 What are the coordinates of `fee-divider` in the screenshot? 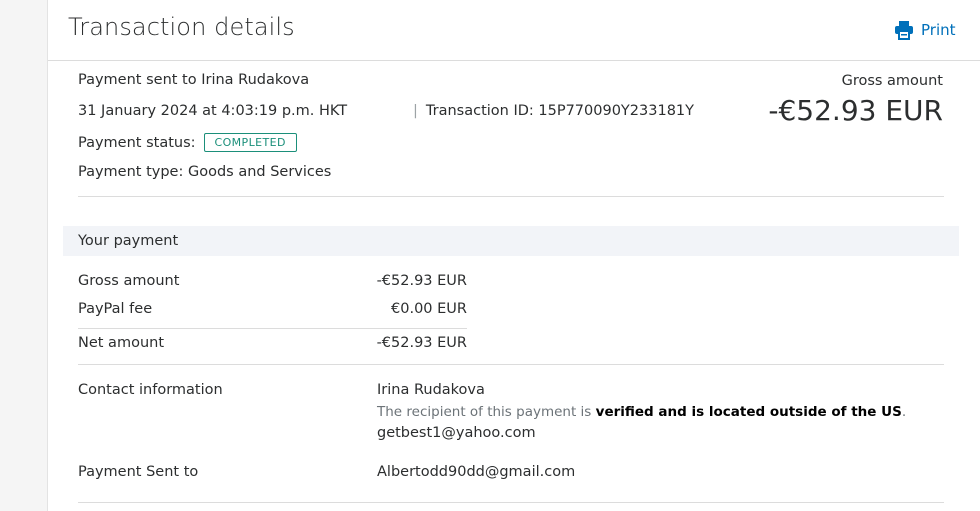 It's located at (272, 328).